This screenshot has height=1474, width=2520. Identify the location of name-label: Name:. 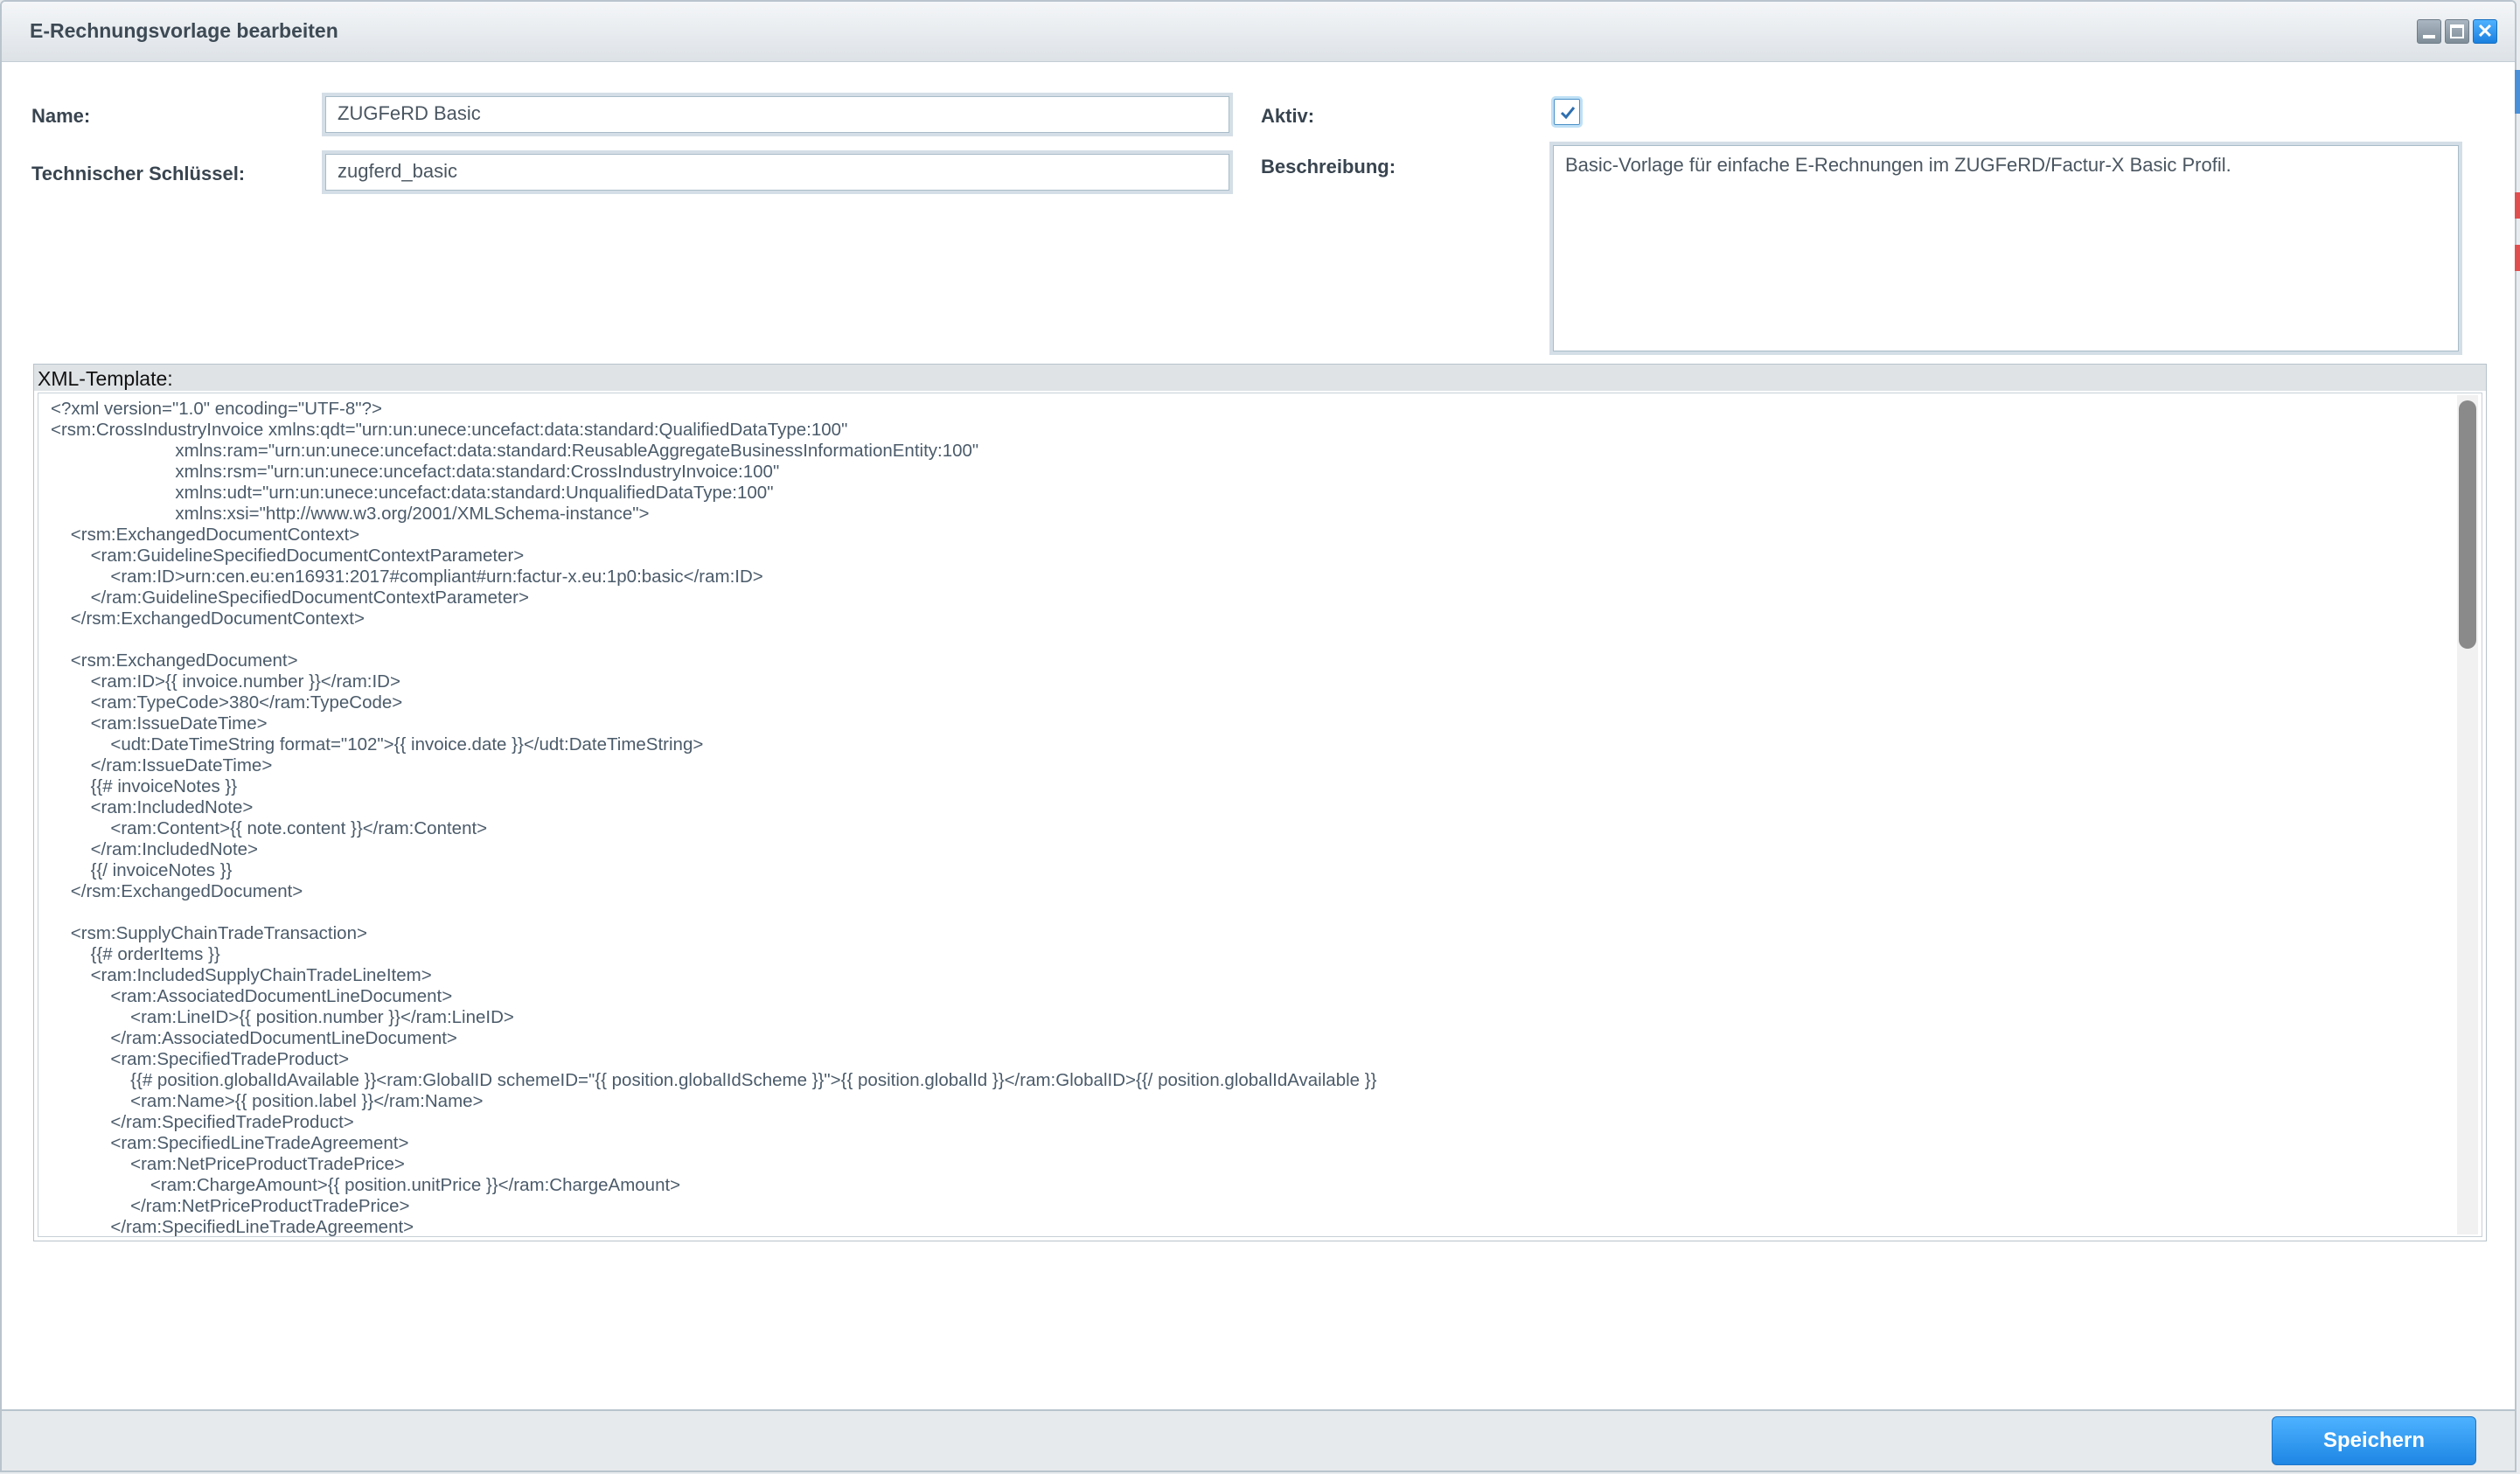
(61, 116).